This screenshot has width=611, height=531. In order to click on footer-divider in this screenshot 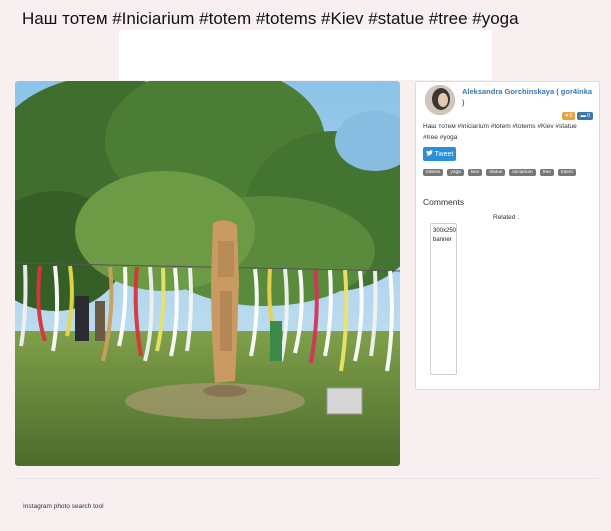, I will do `click(306, 478)`.